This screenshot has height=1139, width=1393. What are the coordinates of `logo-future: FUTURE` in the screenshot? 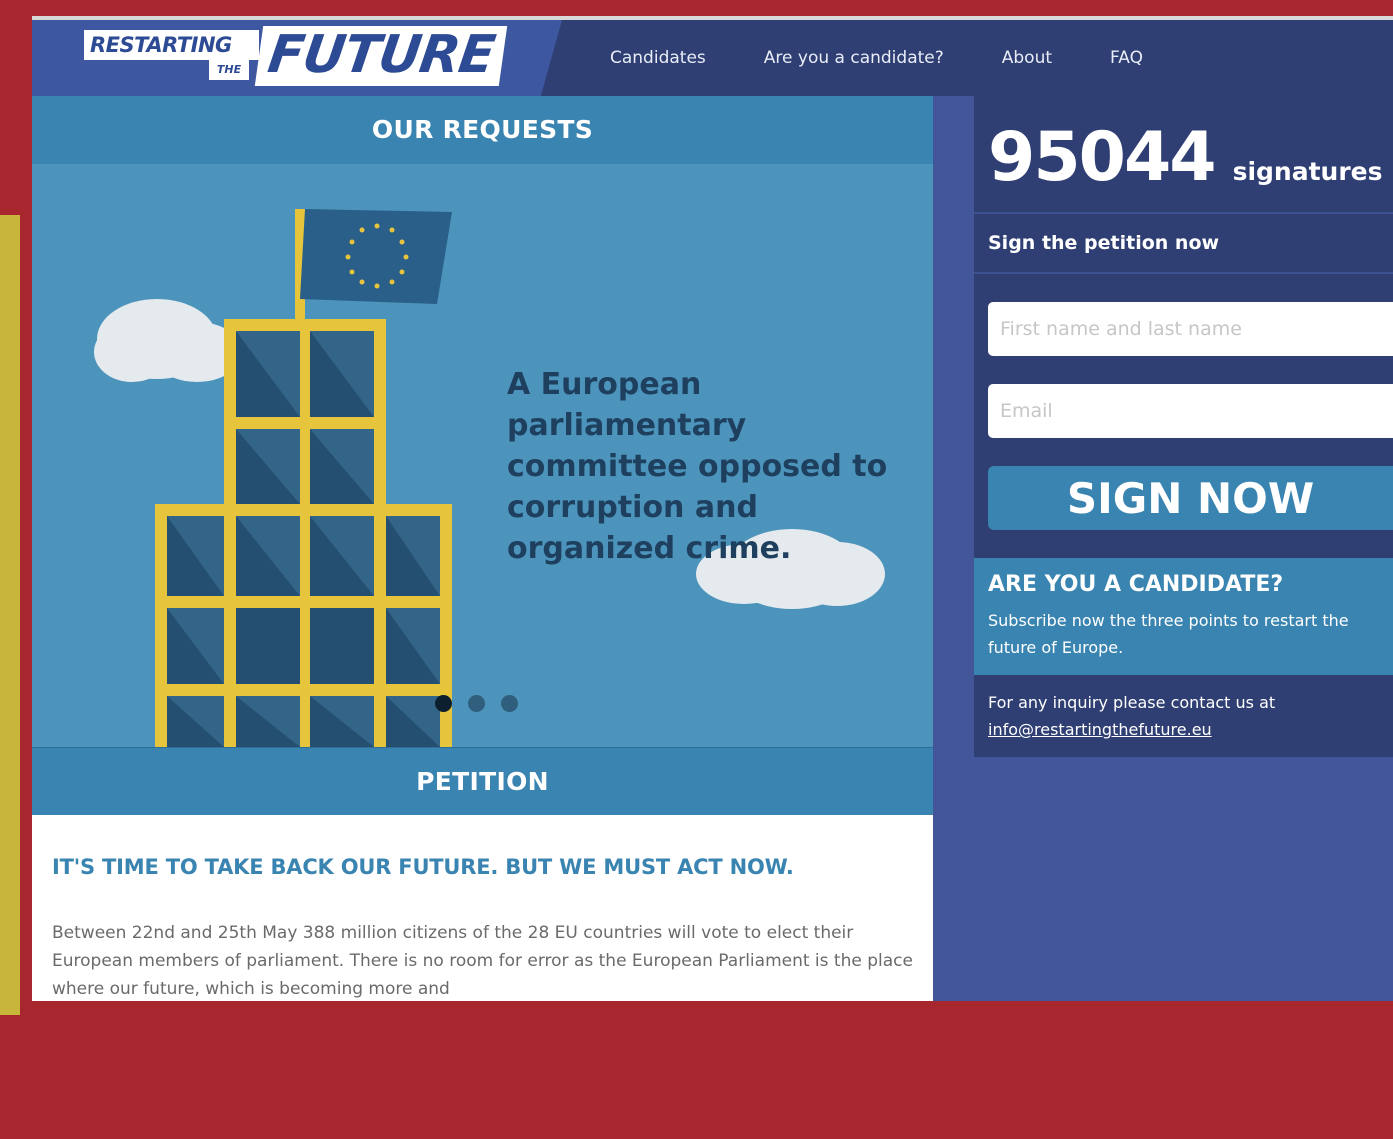 It's located at (381, 55).